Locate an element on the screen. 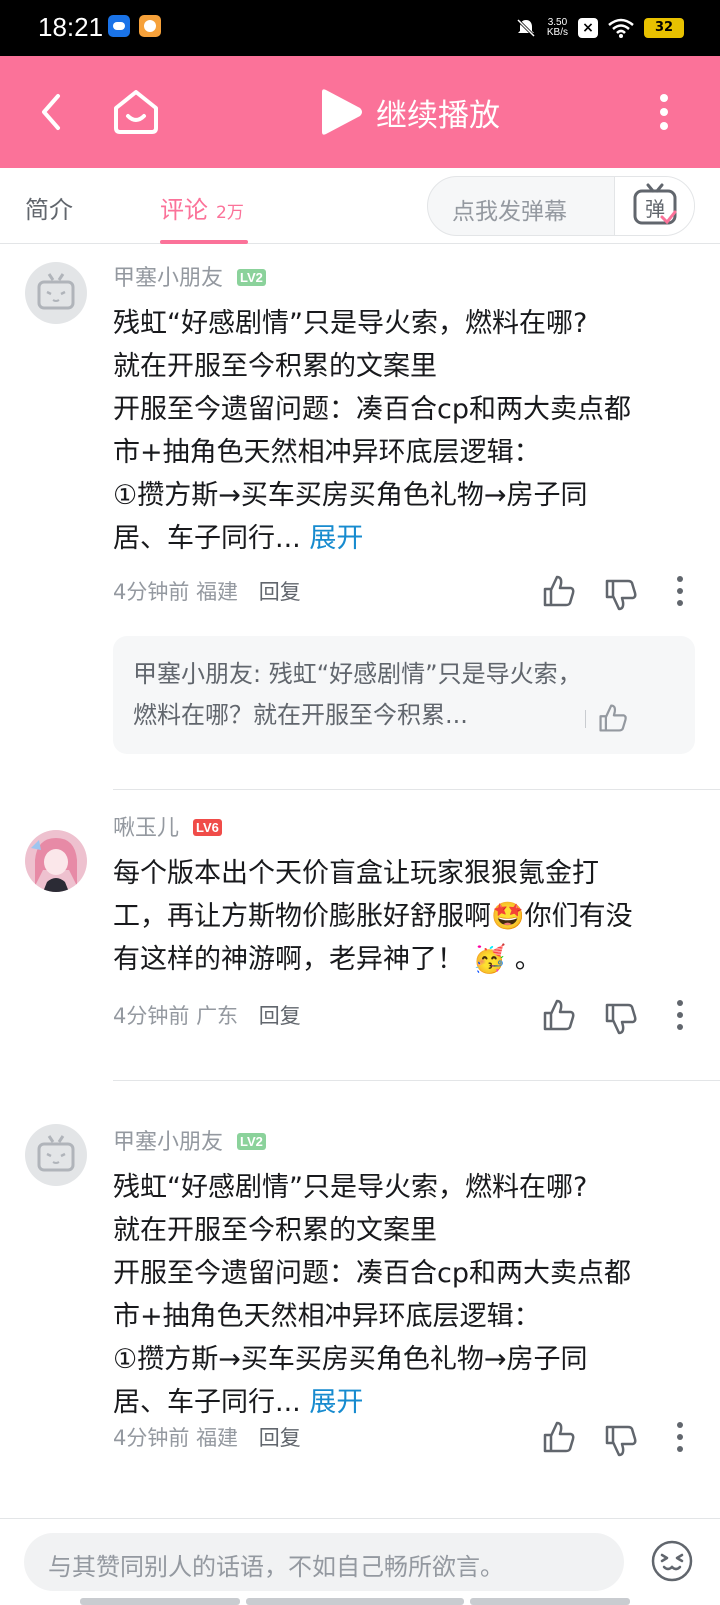  danmaku-icon: 弹 is located at coordinates (655, 204).